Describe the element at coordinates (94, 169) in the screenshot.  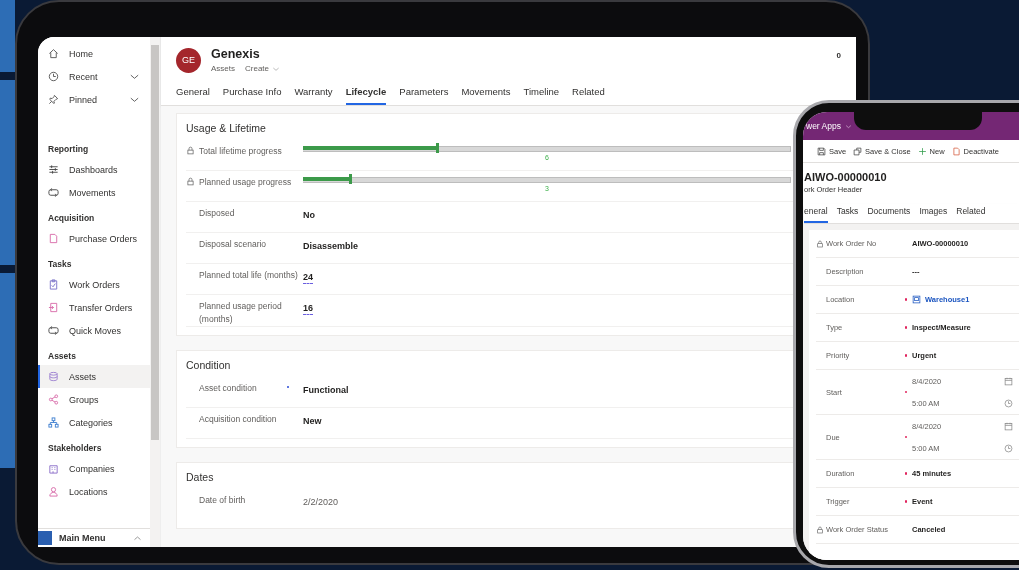
I see `nav-item: Dashboards` at that location.